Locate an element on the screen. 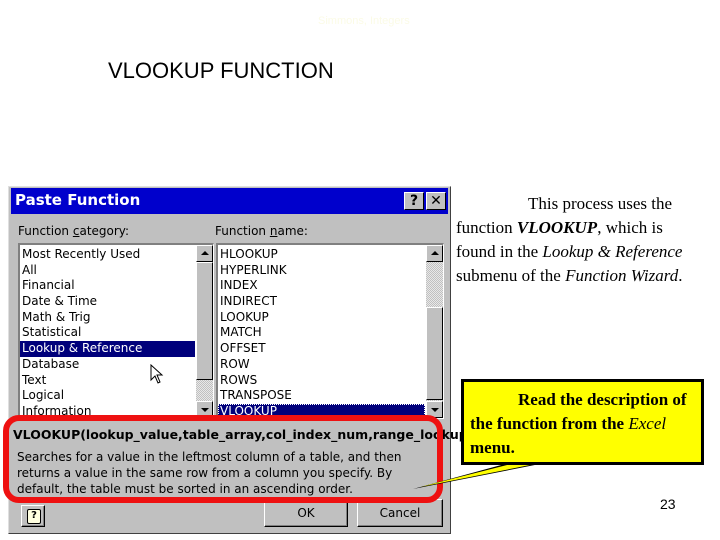 The height and width of the screenshot is (540, 720). dialog-titlebar: Paste Function ? ✕ is located at coordinates (229, 201).